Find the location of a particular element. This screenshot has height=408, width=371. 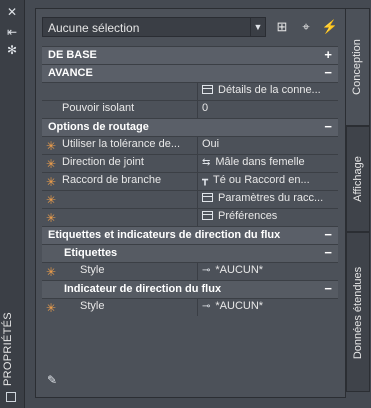

subsection-etiquettes: Etiquettes − is located at coordinates (190, 253).